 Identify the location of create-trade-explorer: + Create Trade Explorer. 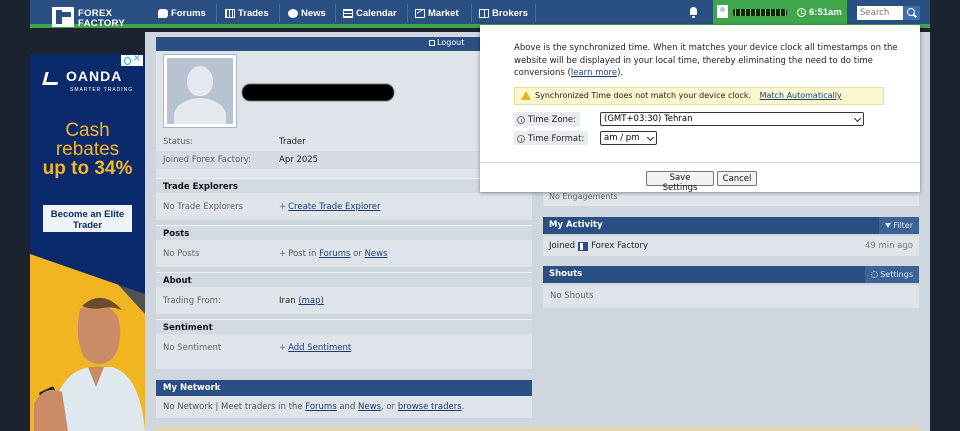
(329, 207).